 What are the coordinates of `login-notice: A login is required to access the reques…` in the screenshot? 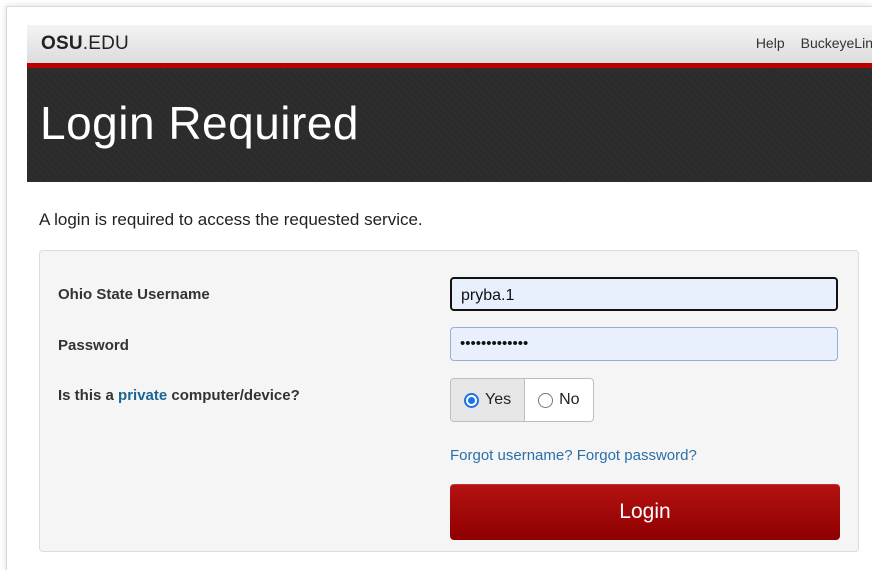 It's located at (231, 219).